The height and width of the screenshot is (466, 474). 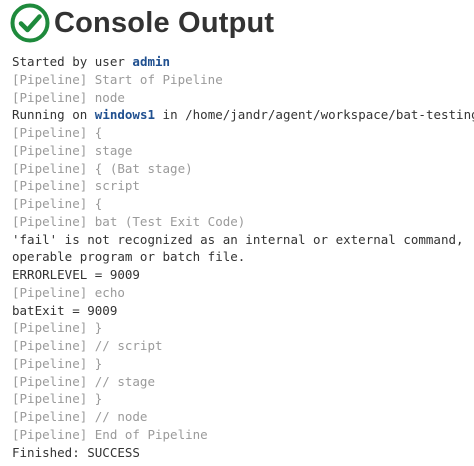 What do you see at coordinates (110, 434) in the screenshot?
I see `console-line-pipeline: [Pipeline] End of Pipeline` at bounding box center [110, 434].